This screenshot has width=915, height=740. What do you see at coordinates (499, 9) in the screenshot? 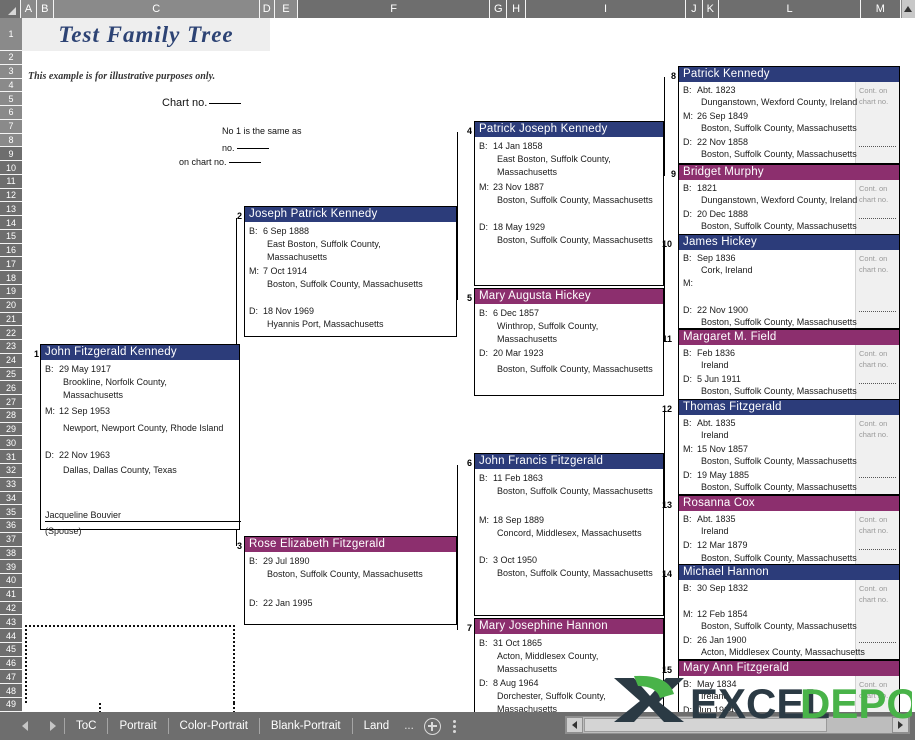
I see `column-header-G: G` at bounding box center [499, 9].